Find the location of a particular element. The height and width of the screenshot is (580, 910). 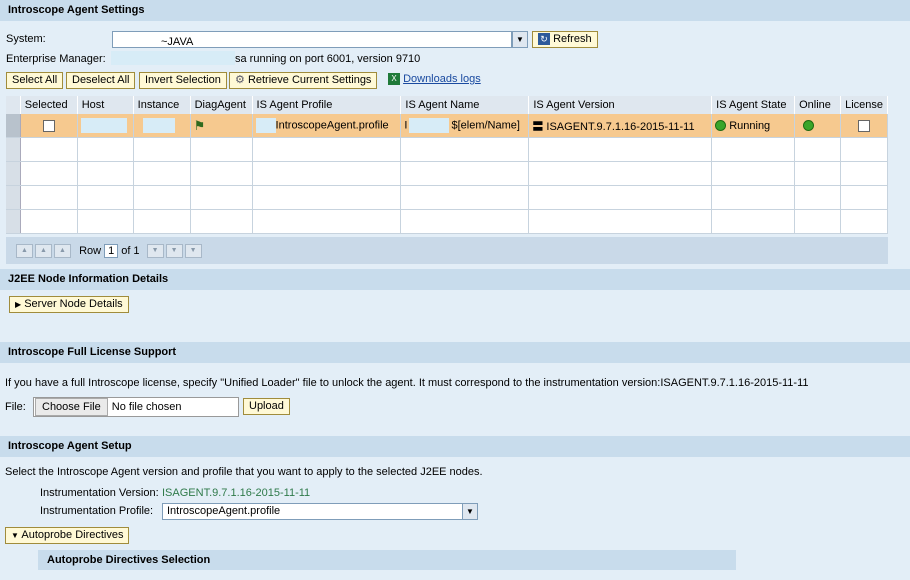

online-cell is located at coordinates (818, 126).